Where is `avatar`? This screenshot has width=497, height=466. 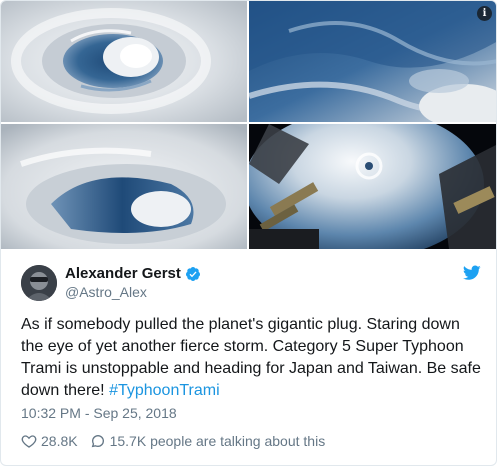
avatar is located at coordinates (39, 283).